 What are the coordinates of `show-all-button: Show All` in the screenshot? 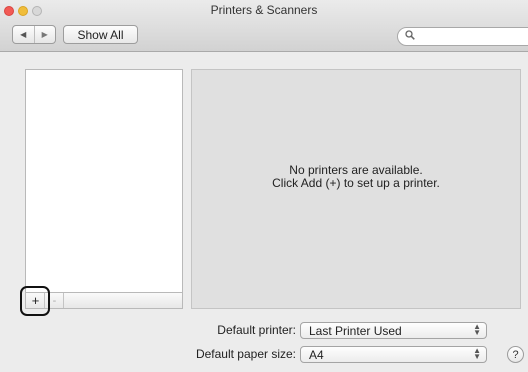 It's located at (100, 34).